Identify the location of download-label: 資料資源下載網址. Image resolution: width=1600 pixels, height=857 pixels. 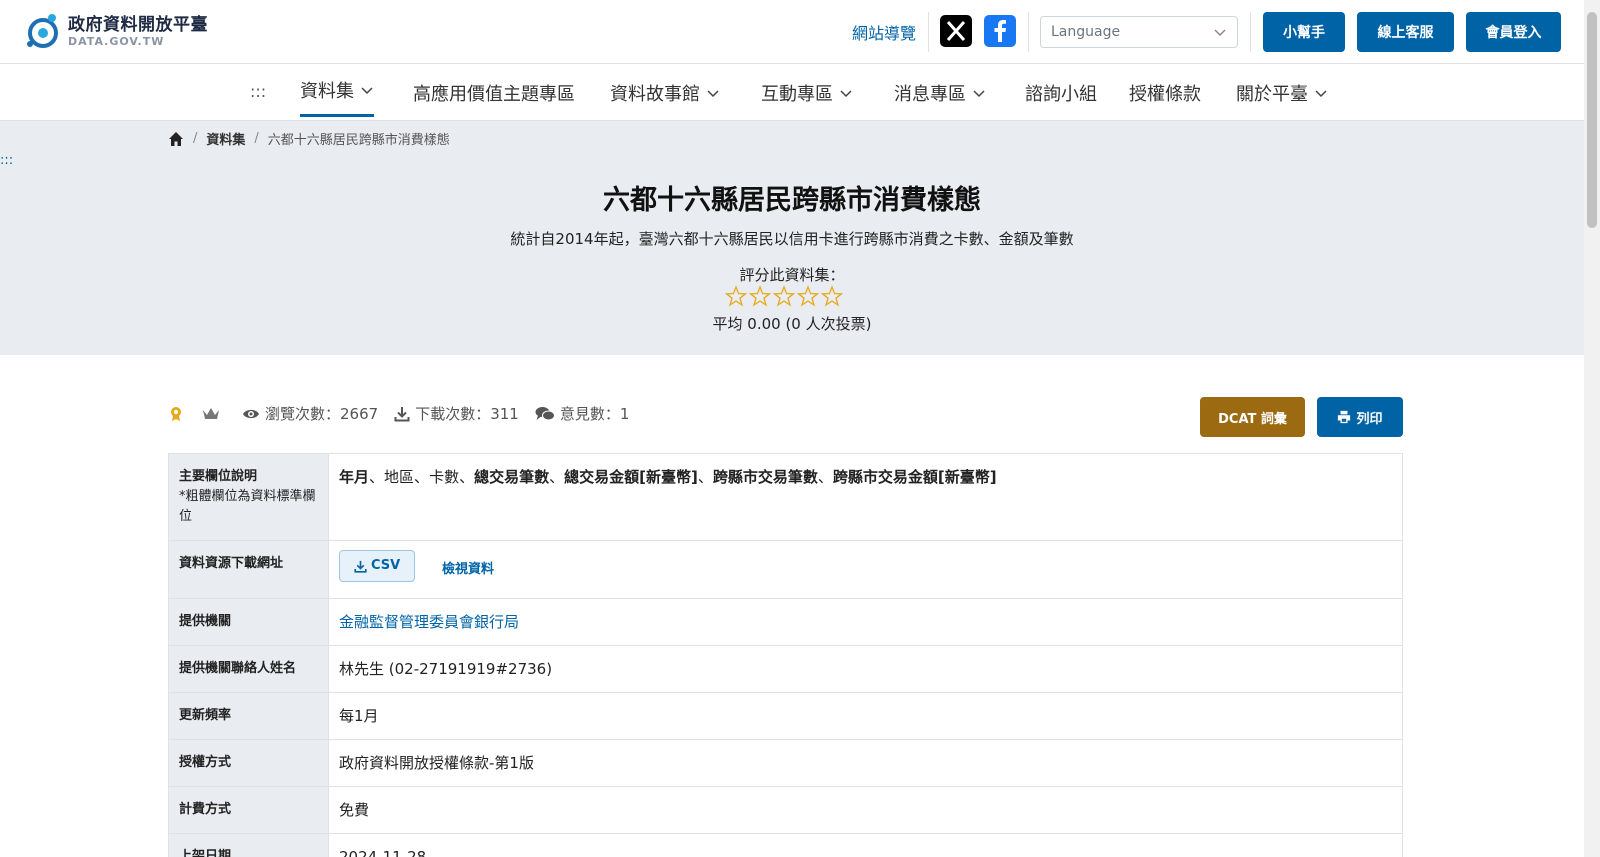
(248, 569).